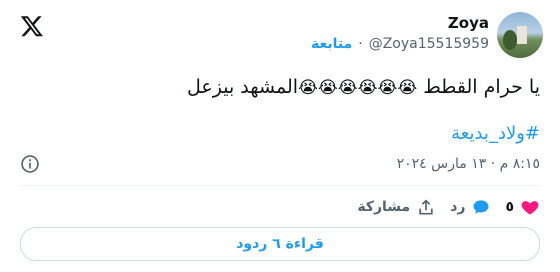 The height and width of the screenshot is (272, 560). I want to click on like-count: ٥, so click(509, 207).